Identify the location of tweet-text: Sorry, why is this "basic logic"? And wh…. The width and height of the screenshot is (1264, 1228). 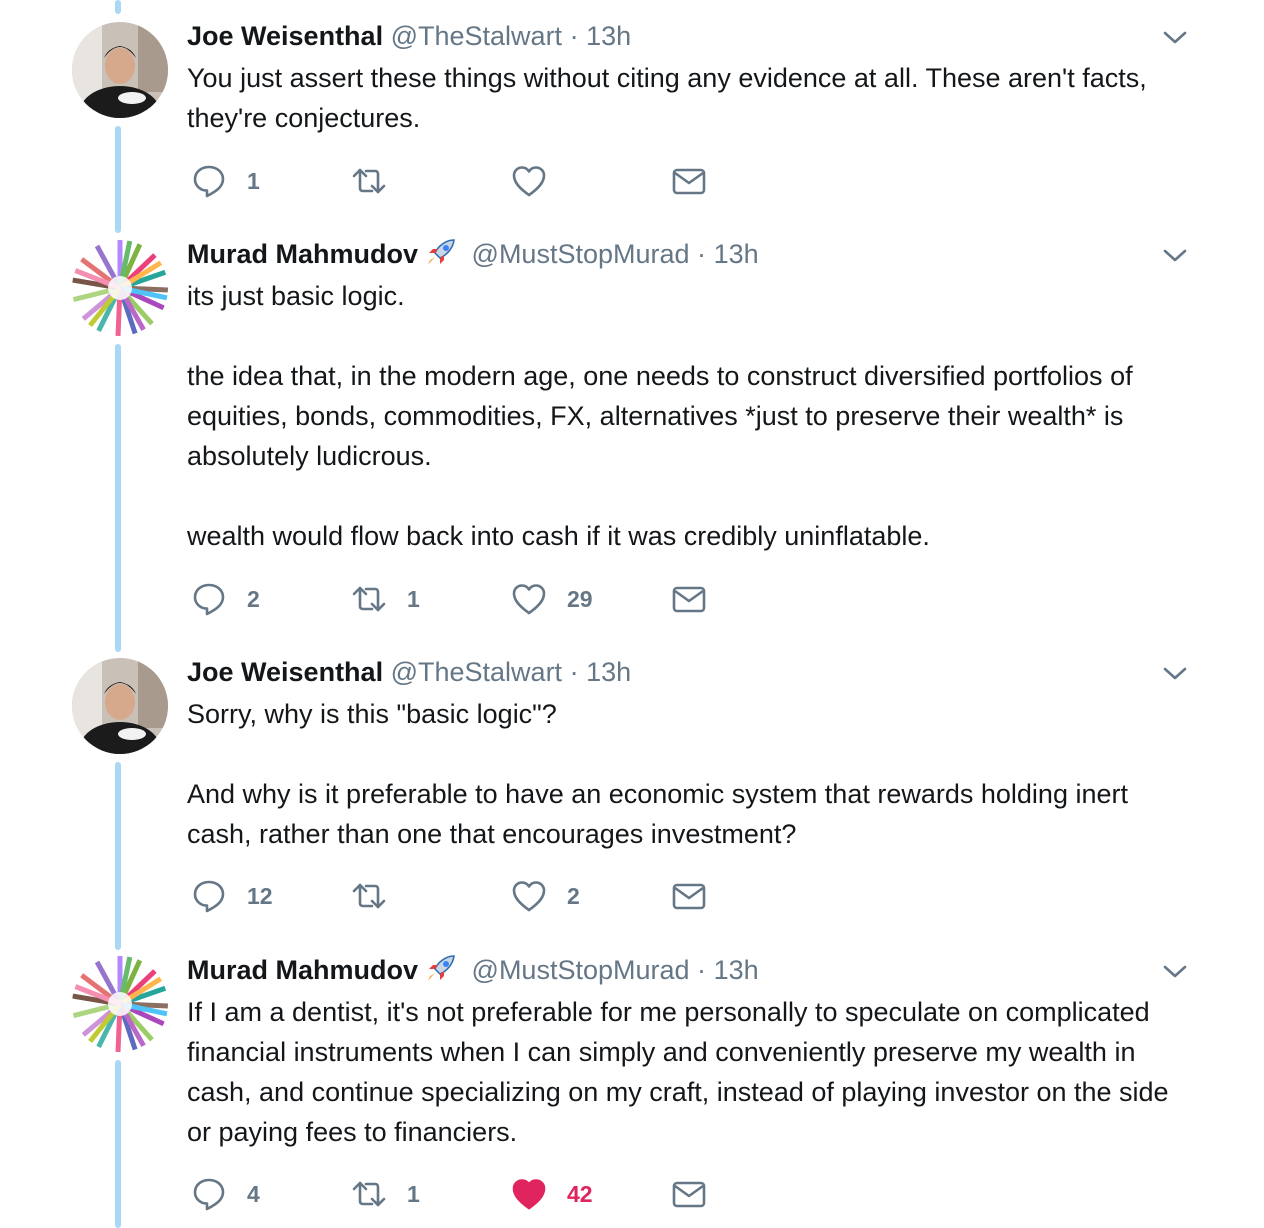
(692, 774).